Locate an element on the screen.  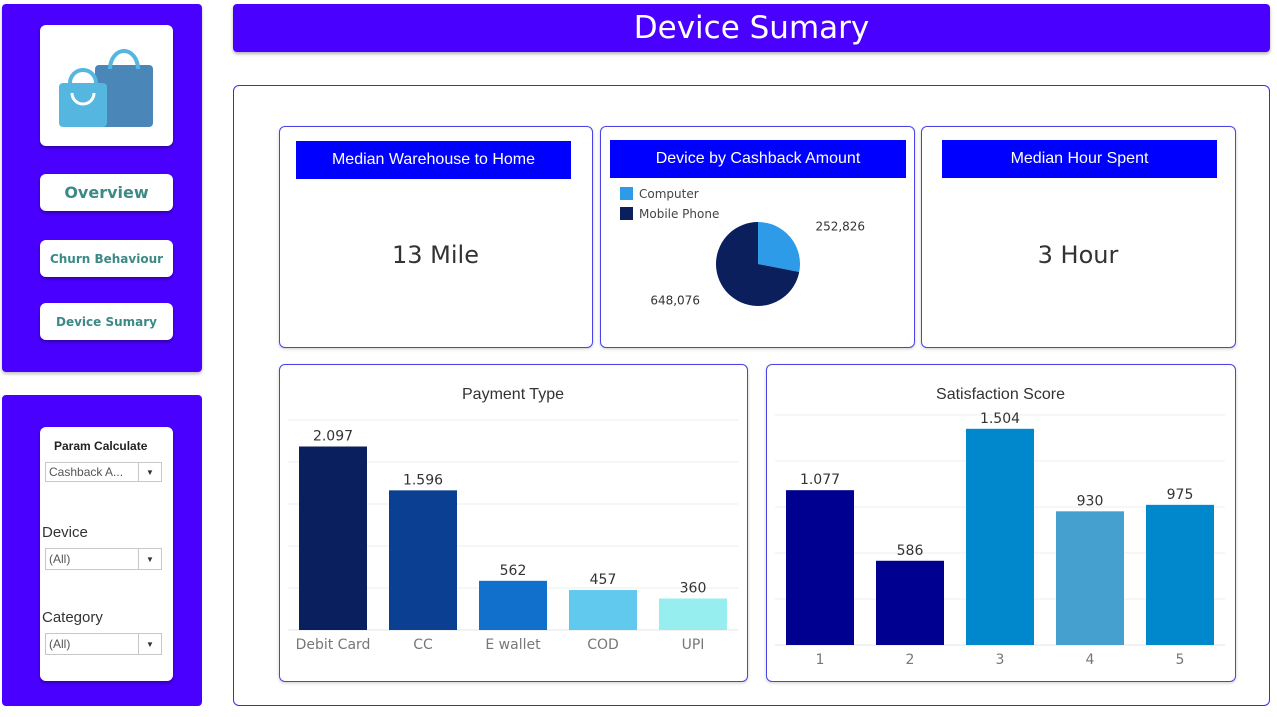
x-tick-label: Debit Card is located at coordinates (333, 645).